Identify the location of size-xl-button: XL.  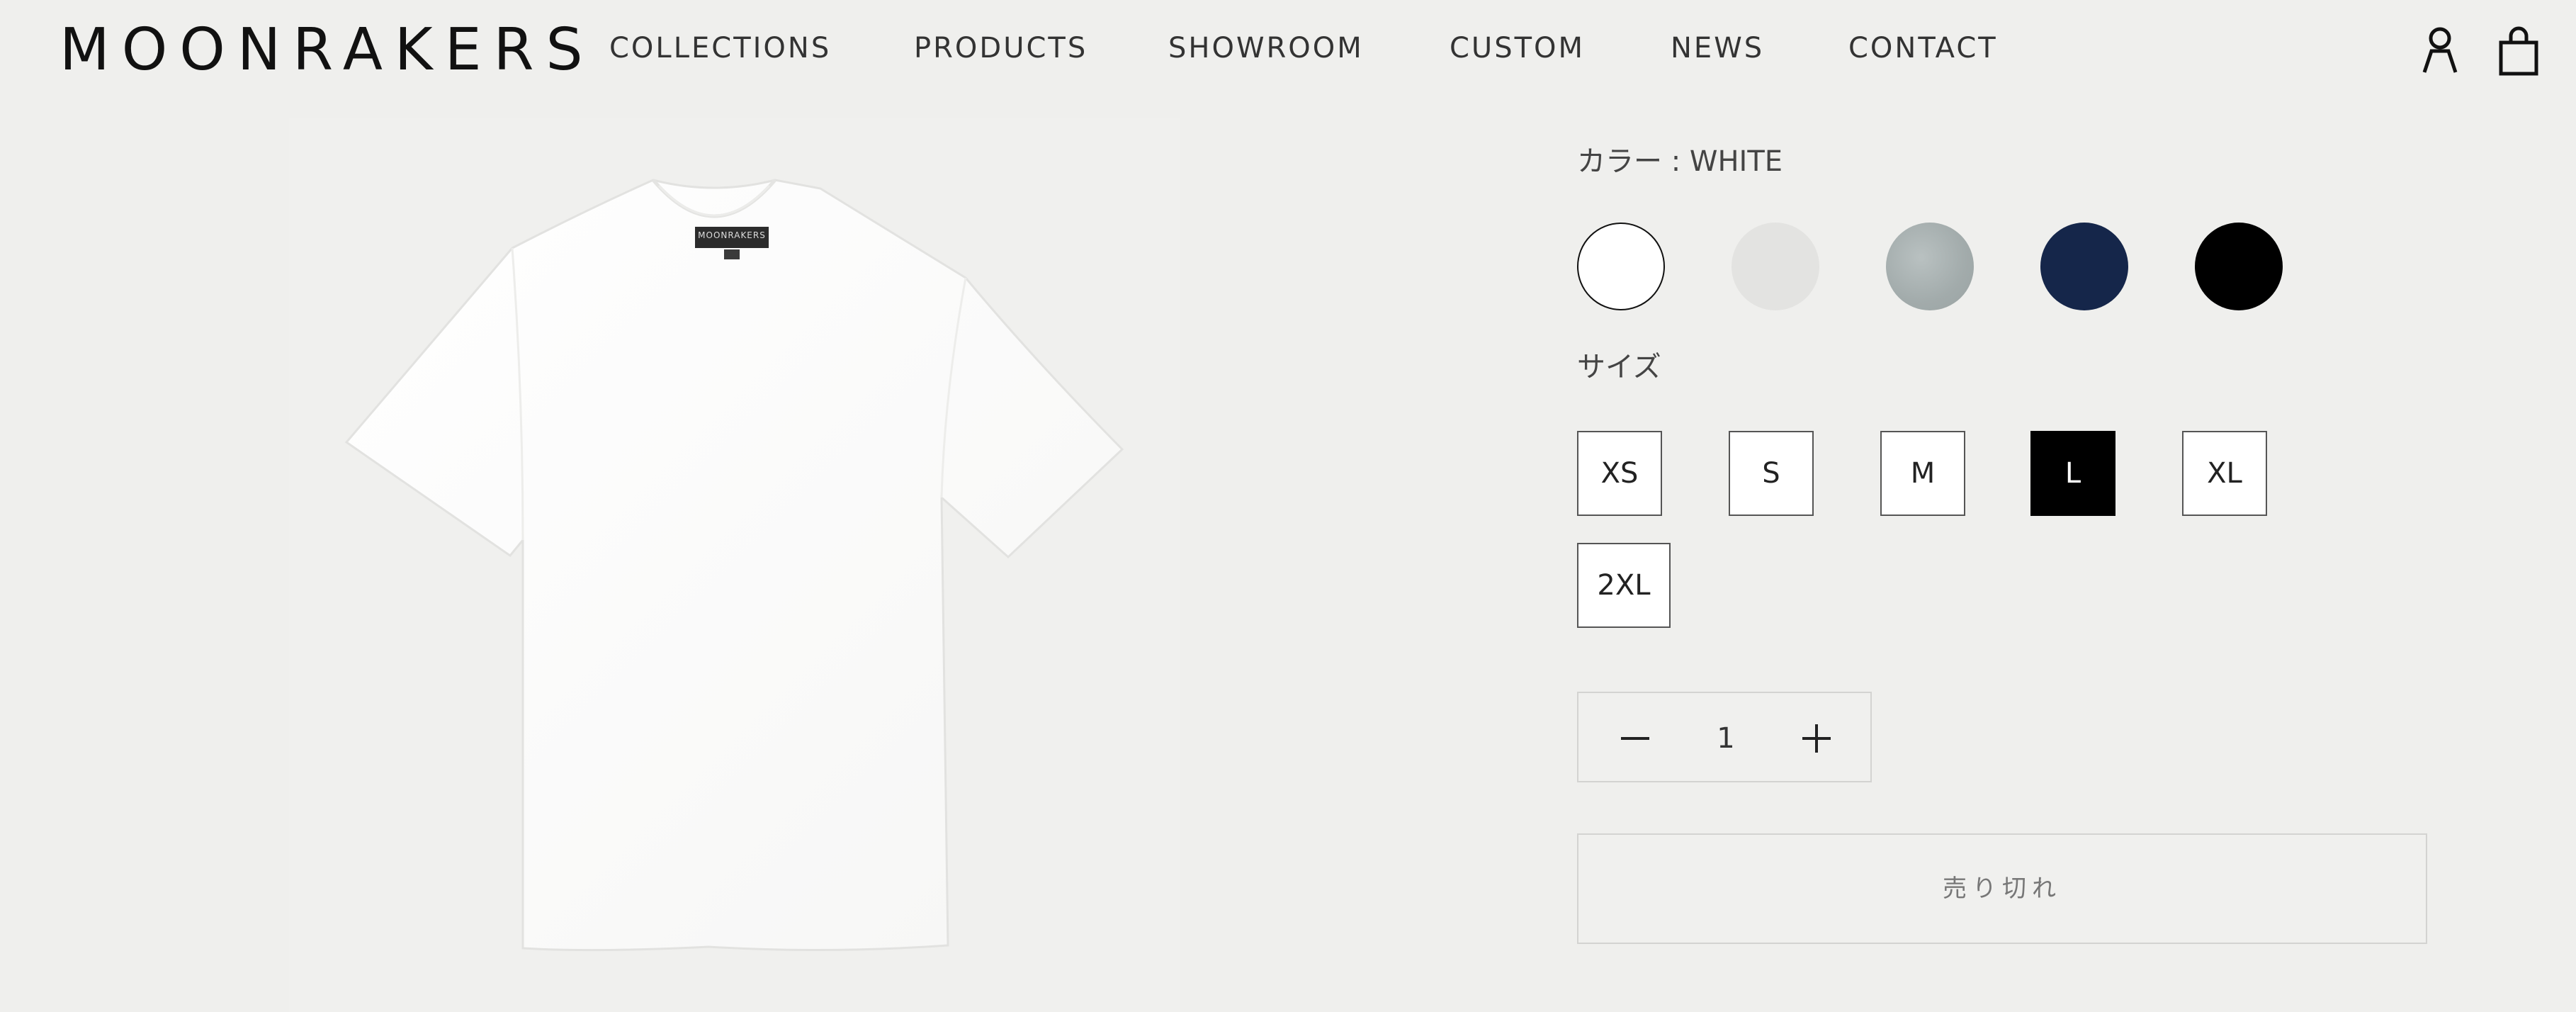
(2224, 474).